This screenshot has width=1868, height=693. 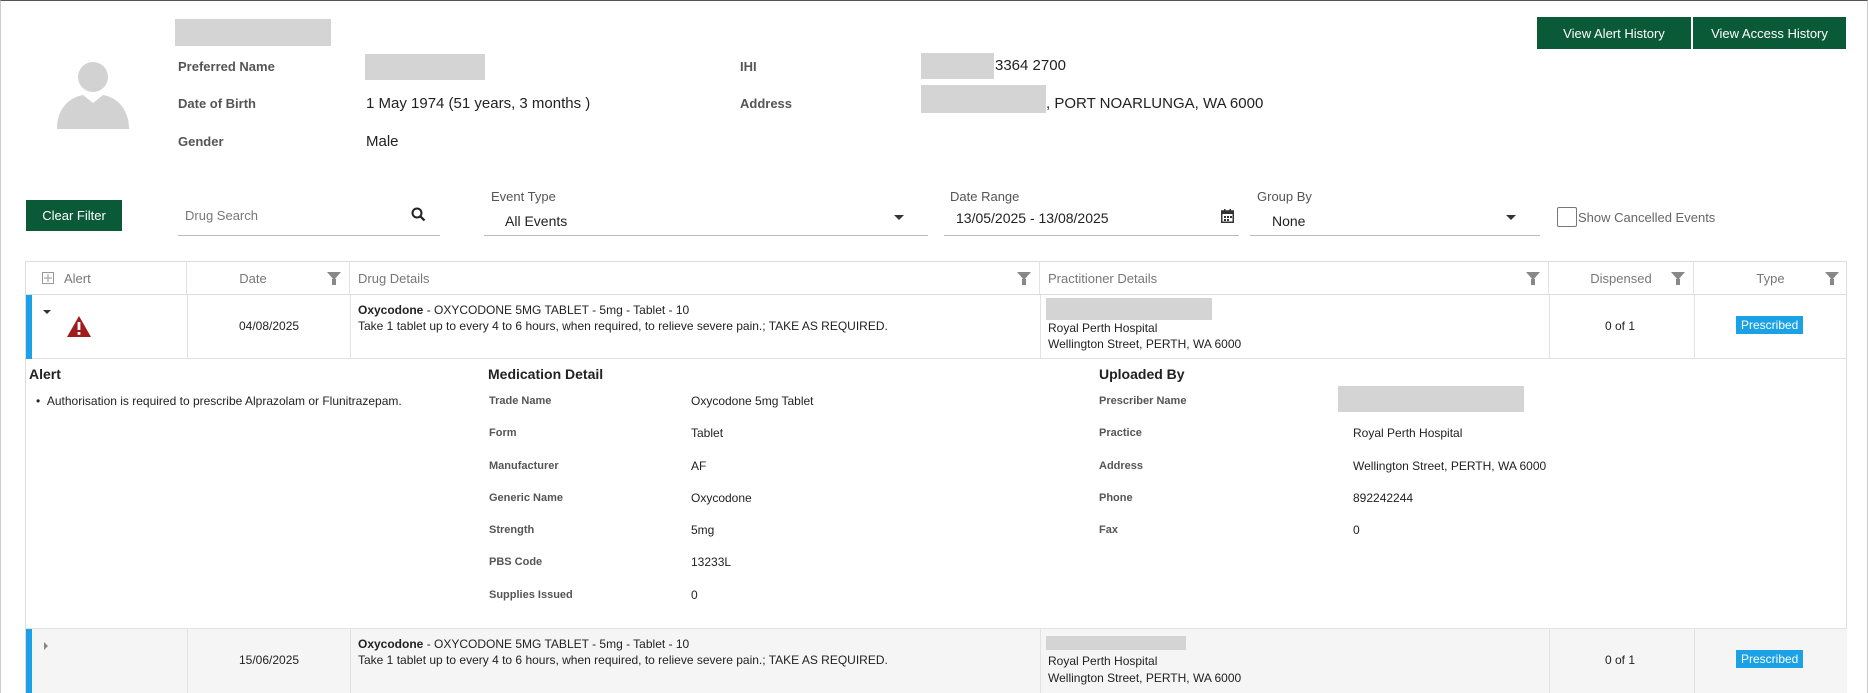 What do you see at coordinates (1129, 309) in the screenshot?
I see `practitioner-name-redacted` at bounding box center [1129, 309].